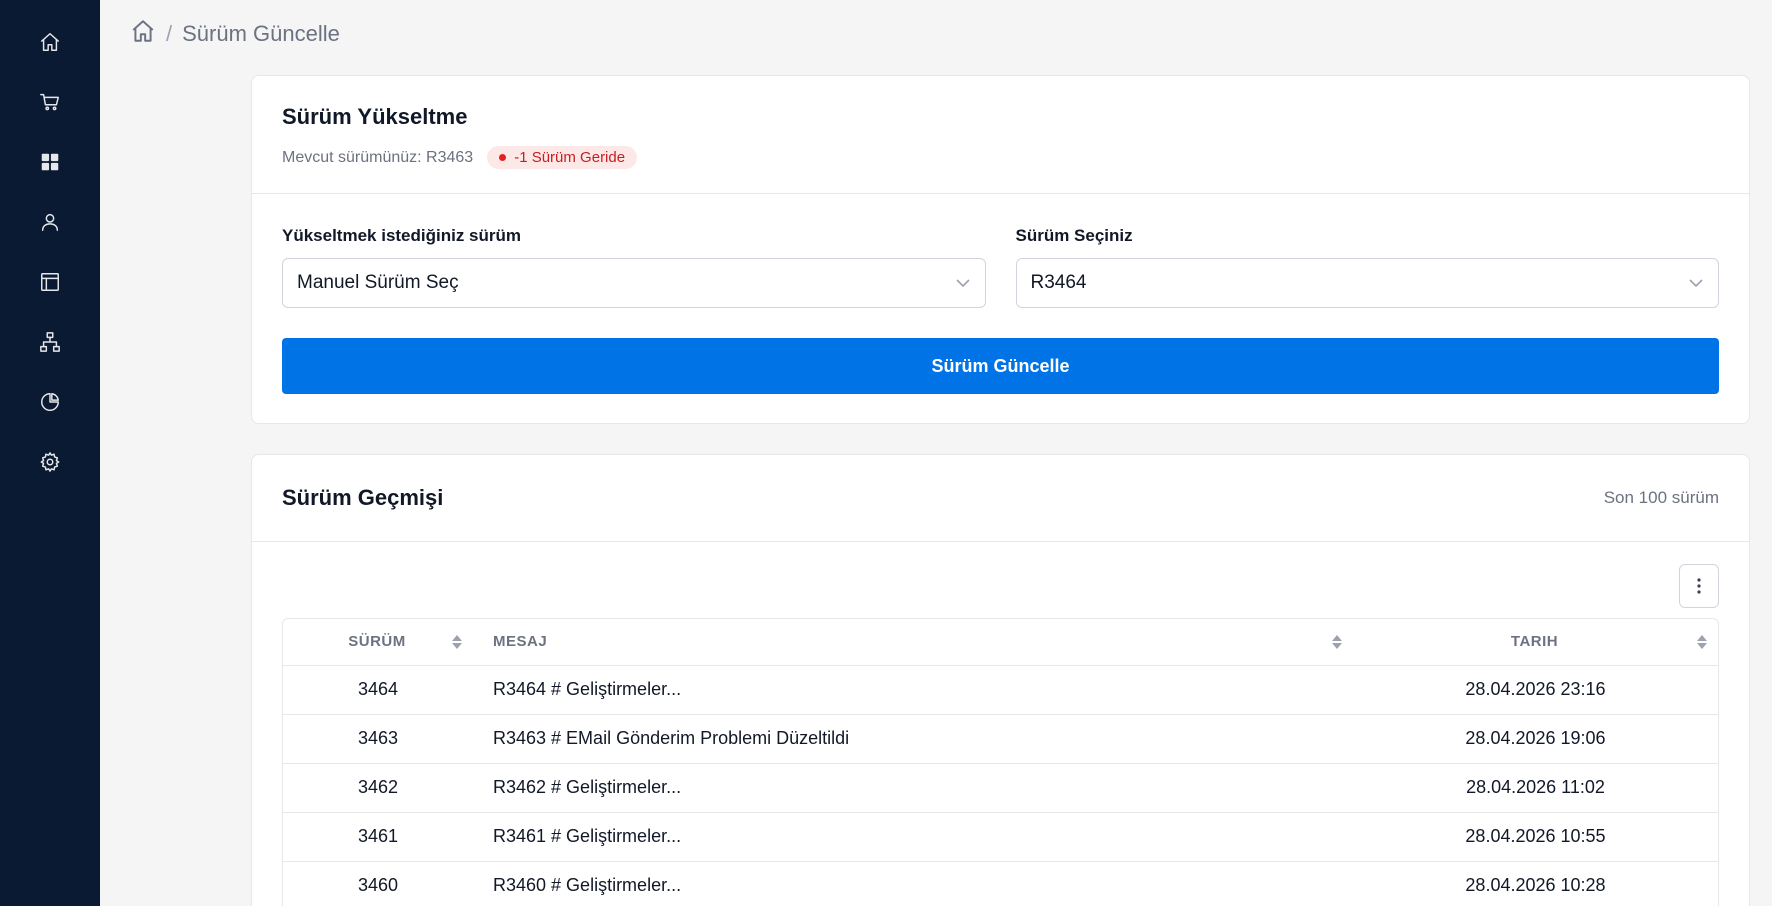 The width and height of the screenshot is (1772, 906). I want to click on cell-date: 28.04.2026 19:06, so click(1535, 739).